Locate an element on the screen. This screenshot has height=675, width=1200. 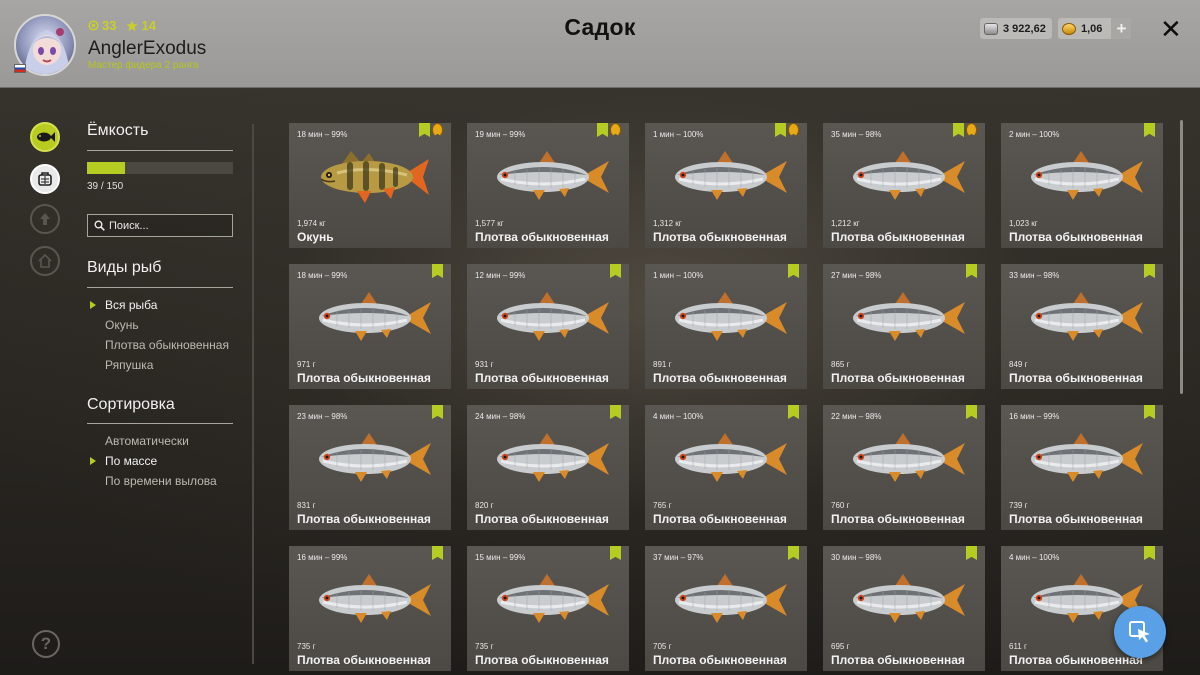
fish-card: 33 мин – 98% 849 г Плотва обыкновенная is located at coordinates (1082, 326).